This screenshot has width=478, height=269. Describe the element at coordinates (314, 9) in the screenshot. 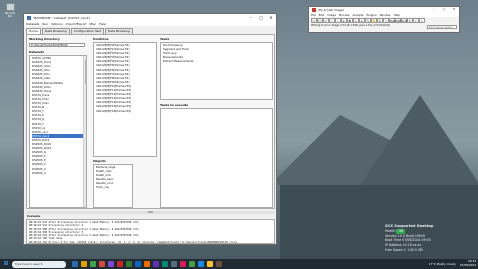

I see `imagej-app-icon` at that location.